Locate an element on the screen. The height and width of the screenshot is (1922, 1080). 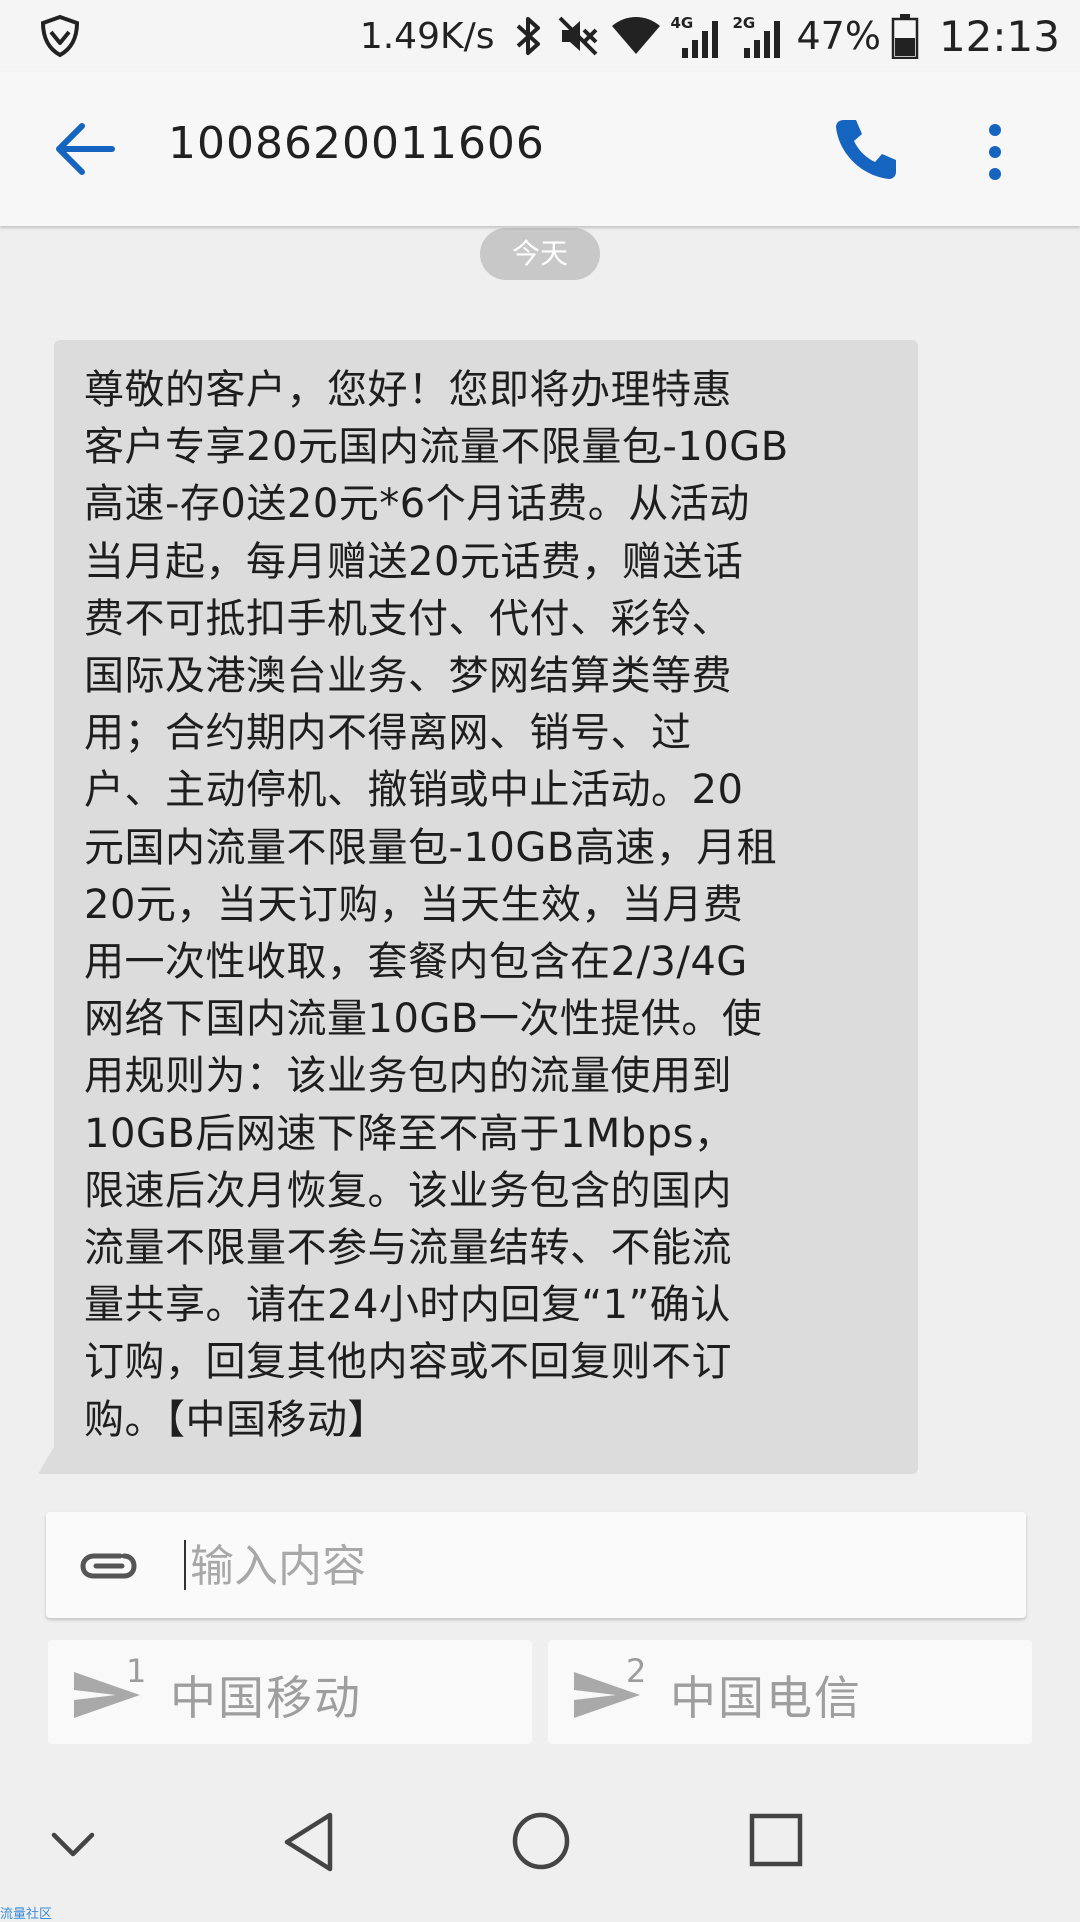
message-line: 用；合约期内不得离网、销号、过 is located at coordinates (388, 733).